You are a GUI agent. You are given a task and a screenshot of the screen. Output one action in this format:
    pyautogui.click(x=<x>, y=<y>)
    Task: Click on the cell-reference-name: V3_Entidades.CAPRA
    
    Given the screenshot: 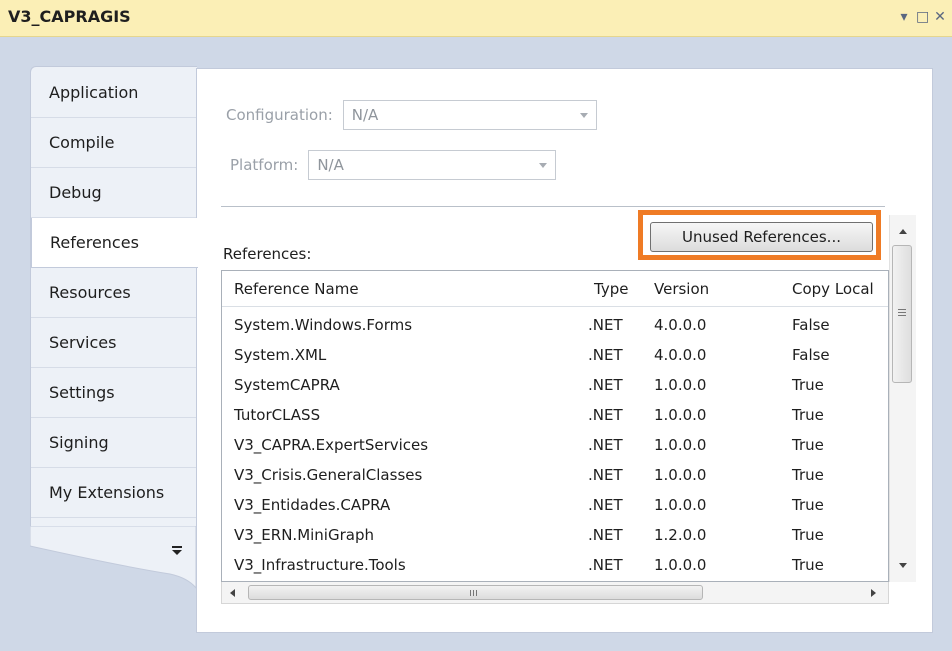 What is the action you would take?
    pyautogui.click(x=312, y=505)
    